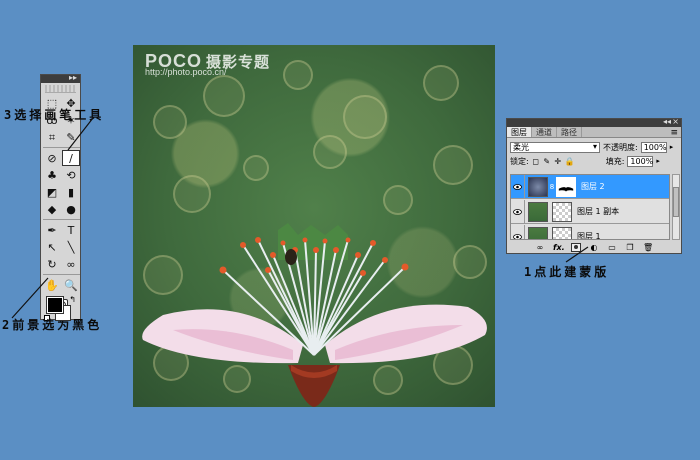 The image size is (700, 460). What do you see at coordinates (674, 133) in the screenshot?
I see `panel-menu-icon: ≡` at bounding box center [674, 133].